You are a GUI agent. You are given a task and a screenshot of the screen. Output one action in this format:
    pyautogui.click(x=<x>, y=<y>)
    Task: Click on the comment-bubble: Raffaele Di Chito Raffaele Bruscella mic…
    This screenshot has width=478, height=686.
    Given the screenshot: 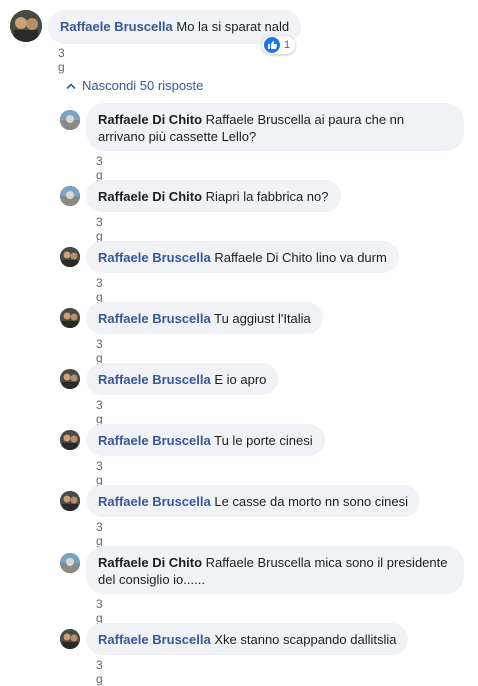 What is the action you would take?
    pyautogui.click(x=275, y=570)
    